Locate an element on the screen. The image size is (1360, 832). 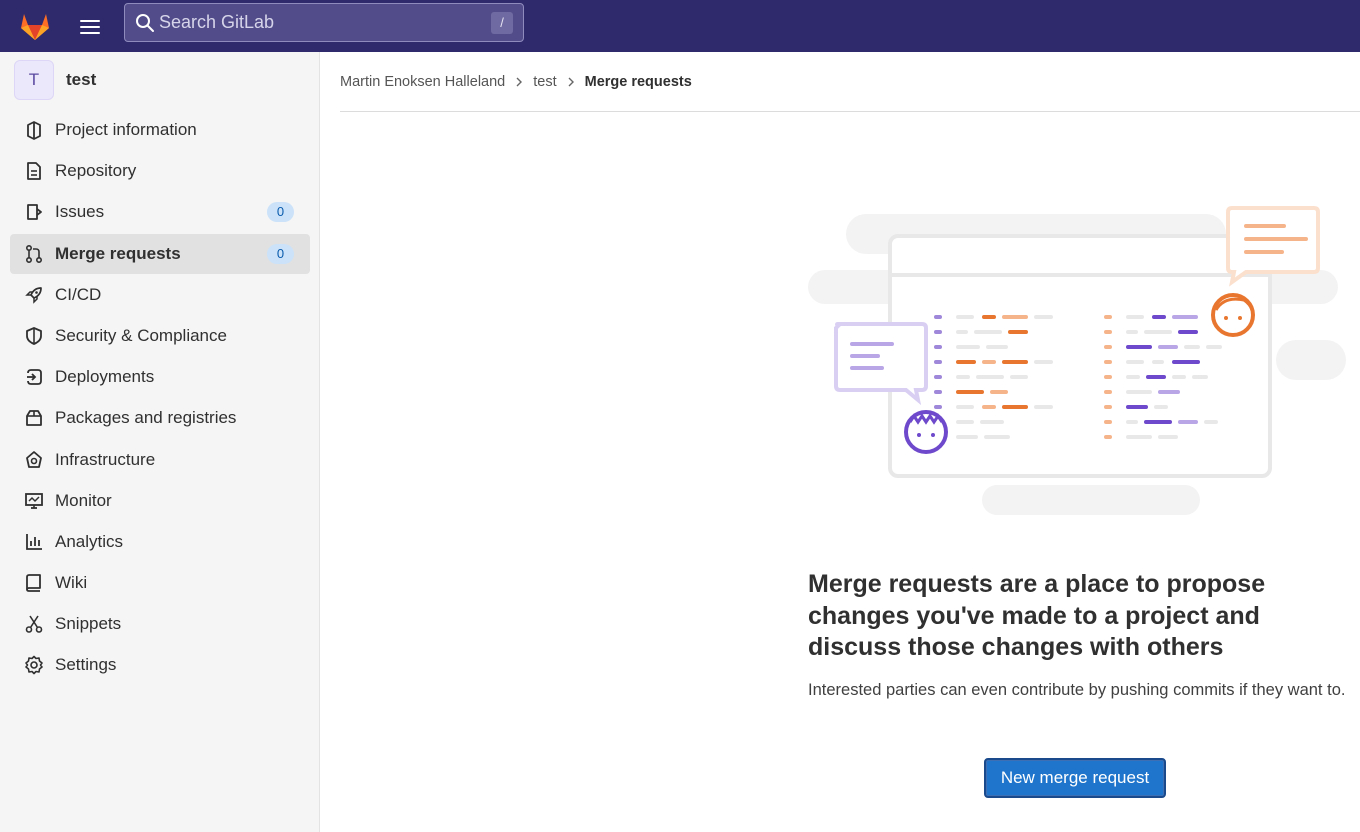
sidebar-item-project-information: Project information is located at coordinates (160, 130).